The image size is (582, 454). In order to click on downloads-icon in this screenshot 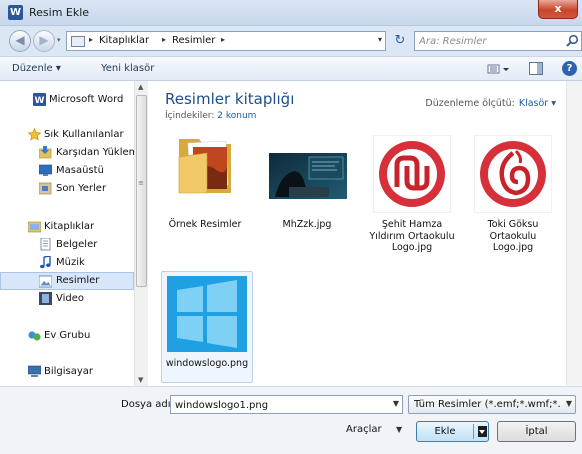, I will do `click(45, 152)`.